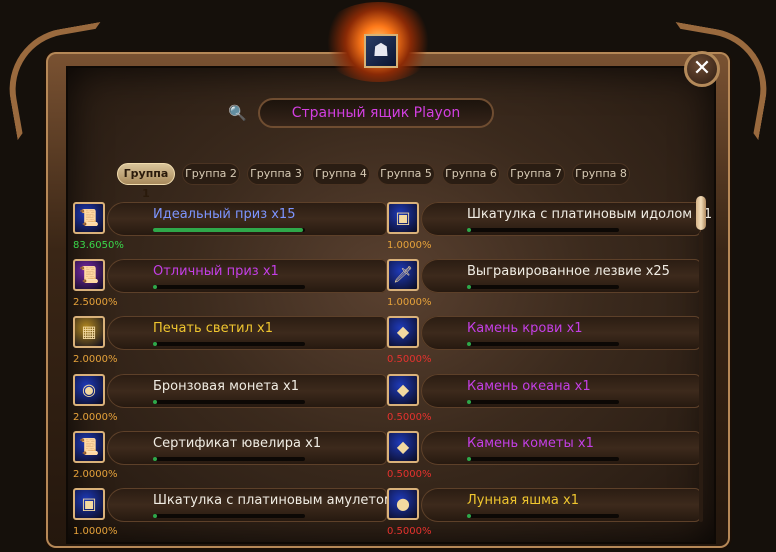 The width and height of the screenshot is (776, 552). Describe the element at coordinates (523, 500) in the screenshot. I see `reward-name: Лунная яшма x1` at that location.